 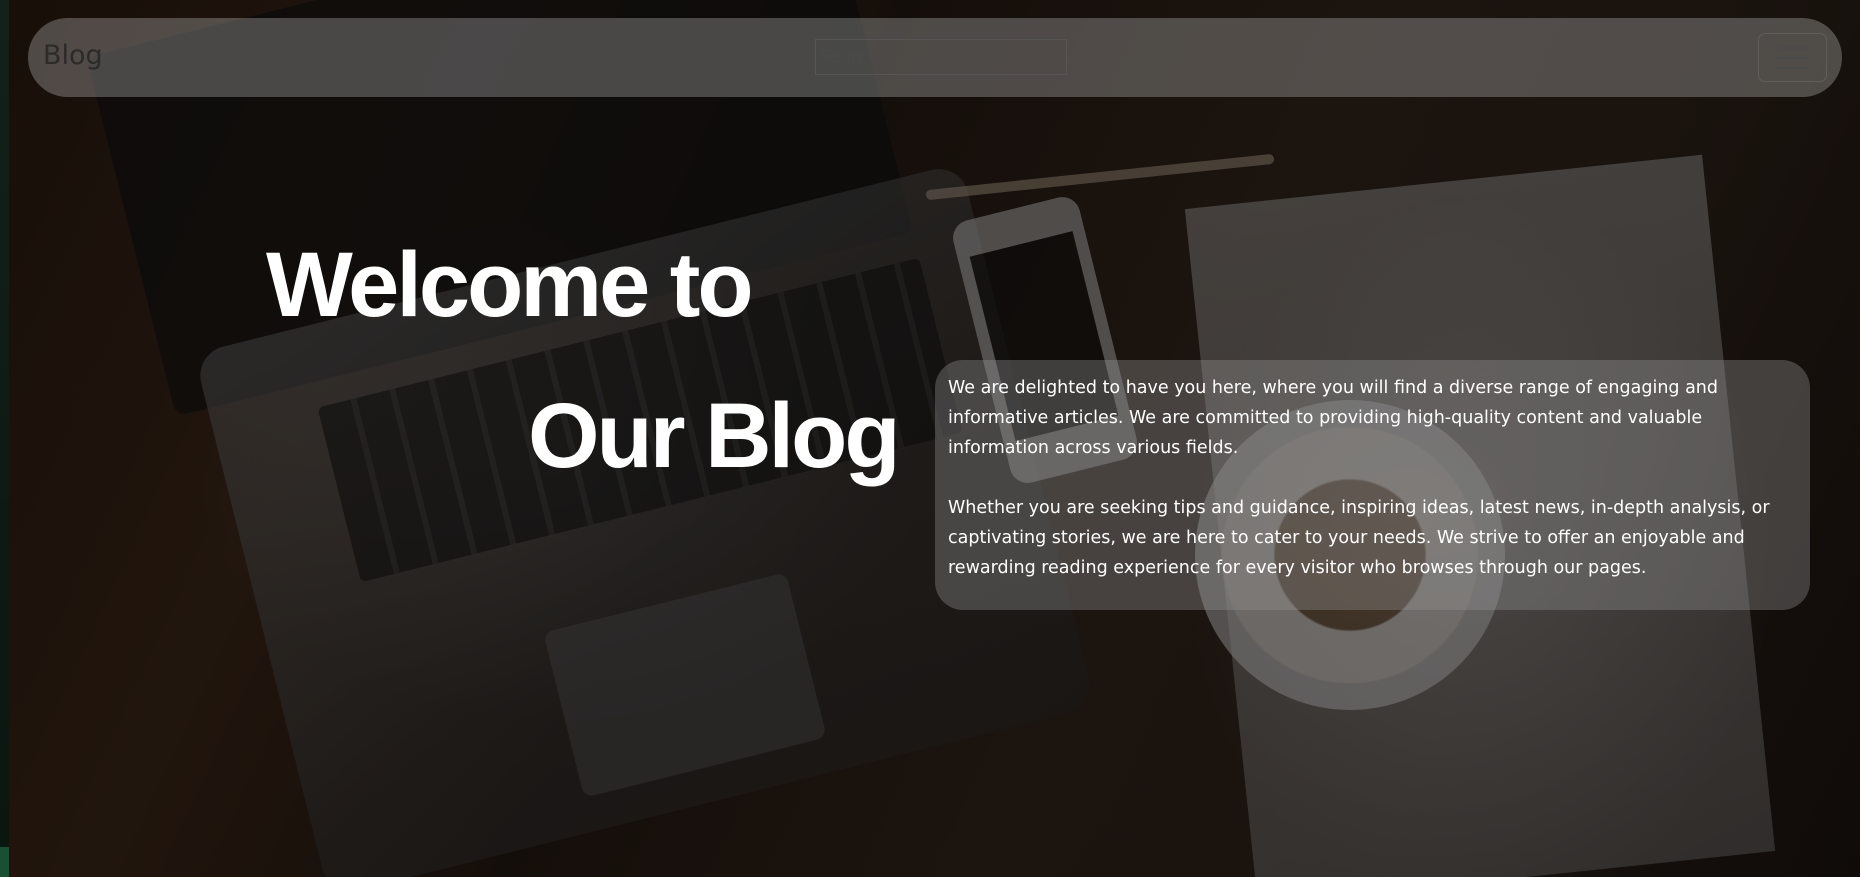 I want to click on hero-title-line-2: Our Blog, so click(x=714, y=436).